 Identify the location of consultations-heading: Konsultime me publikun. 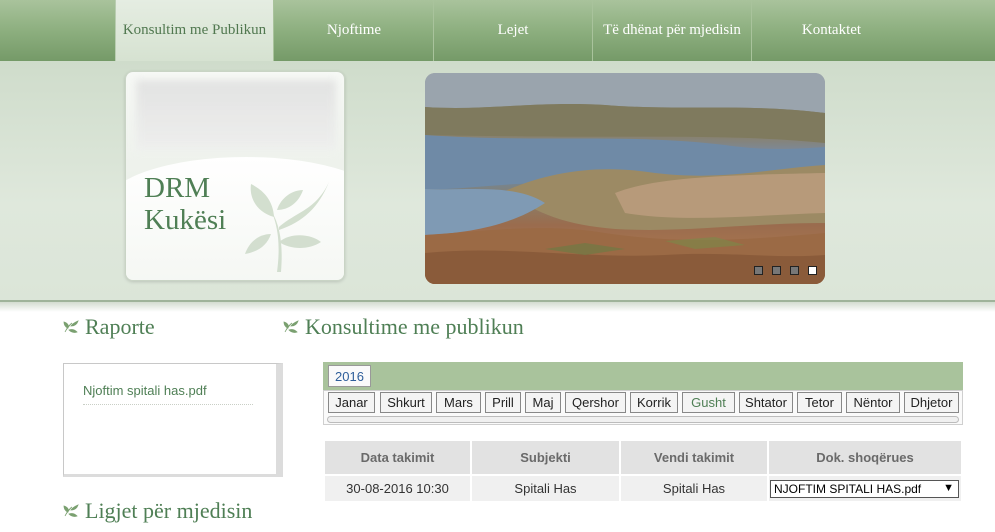
(403, 327).